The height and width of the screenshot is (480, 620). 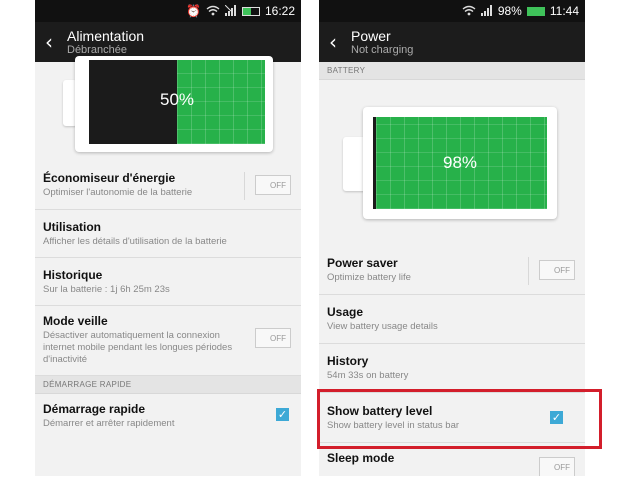 I want to click on battery-body: 98%, so click(x=460, y=163).